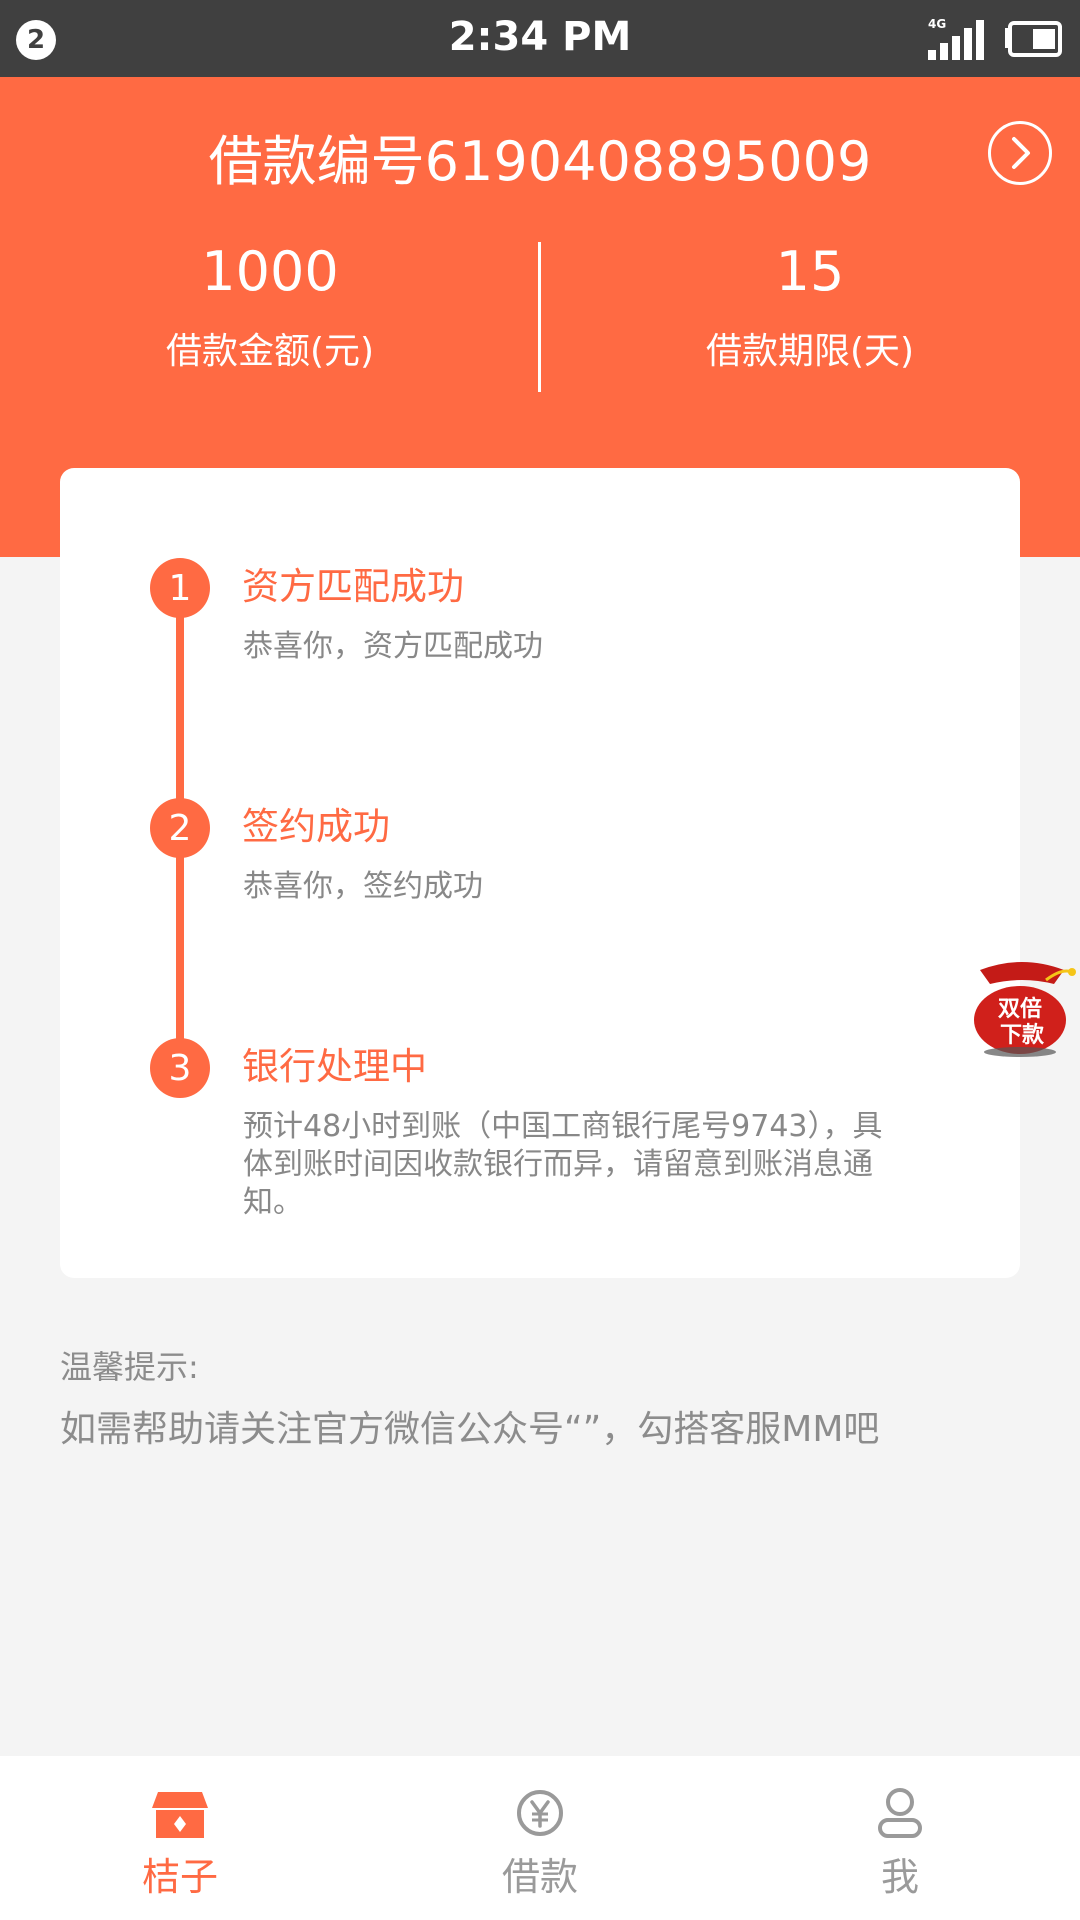 Image resolution: width=1080 pixels, height=1920 pixels. Describe the element at coordinates (540, 161) in the screenshot. I see `loan-number-title: 借款编号6190408895009` at that location.